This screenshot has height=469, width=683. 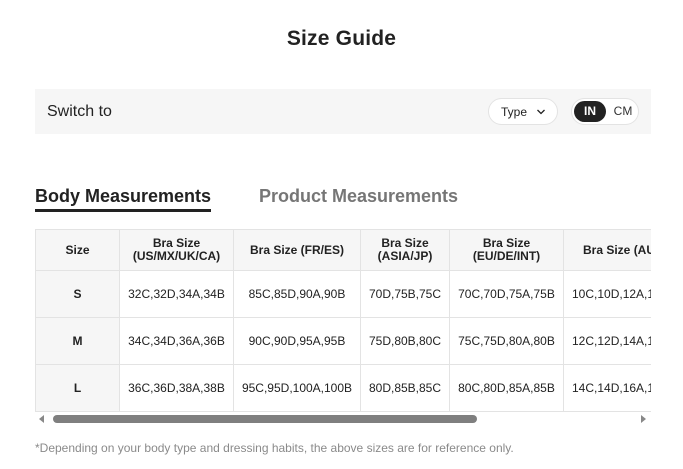 What do you see at coordinates (123, 210) in the screenshot?
I see `active-tab-indicator` at bounding box center [123, 210].